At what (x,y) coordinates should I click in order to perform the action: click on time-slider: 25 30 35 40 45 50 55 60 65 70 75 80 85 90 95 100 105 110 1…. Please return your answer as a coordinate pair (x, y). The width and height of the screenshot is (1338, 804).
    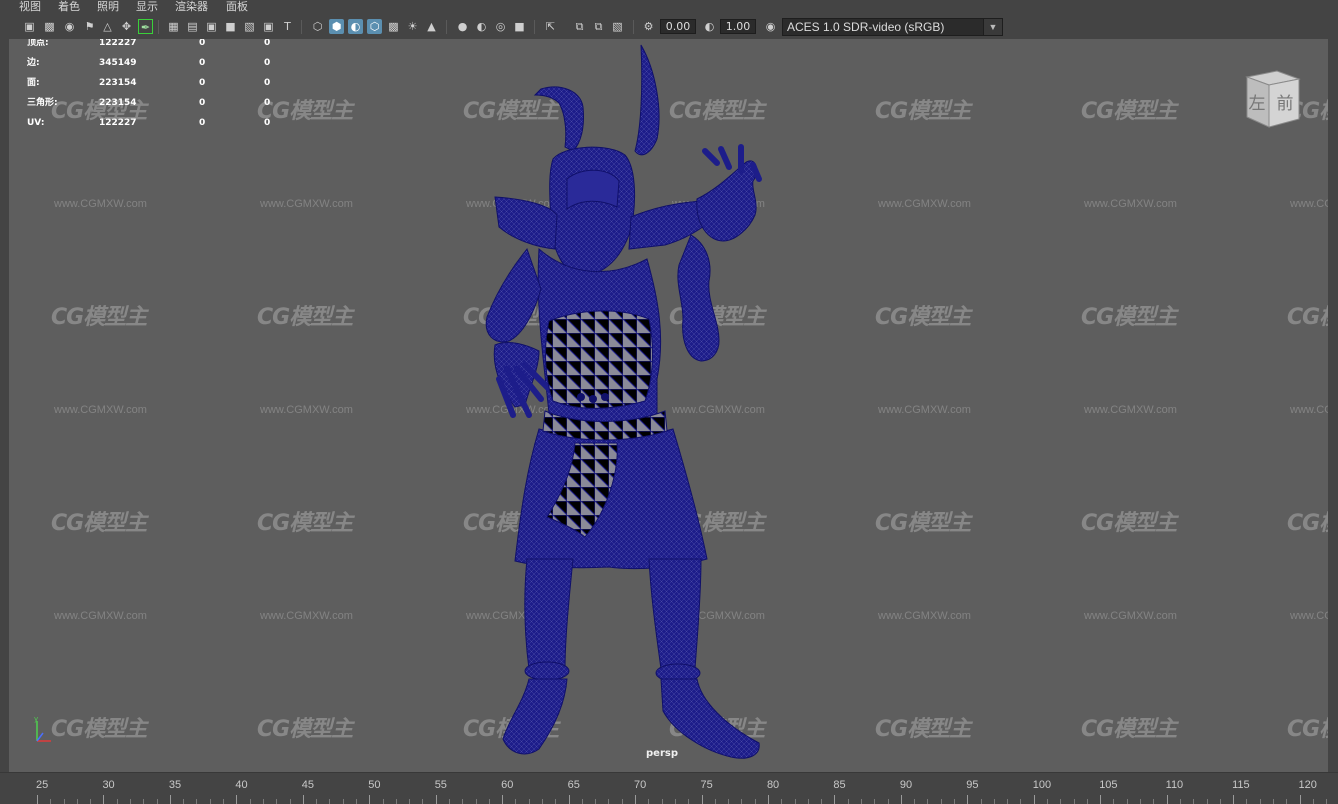
    Looking at the image, I should click on (669, 788).